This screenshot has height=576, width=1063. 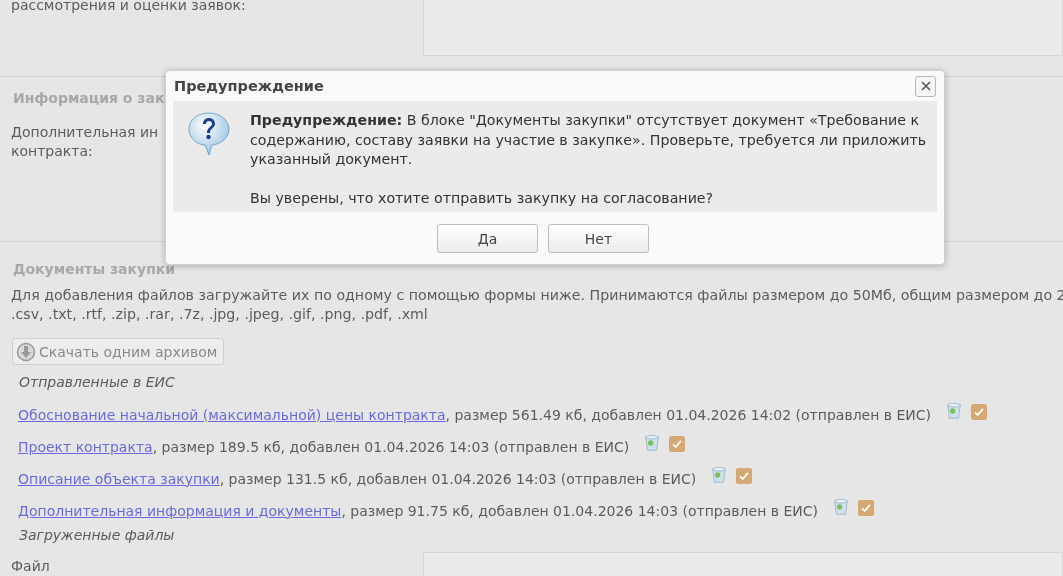 I want to click on dialog-message: Предупреждение: В блоке "Документы закупки" отсутствует документ «Требование к содержанию, составу заявки на участие в закупке». Проверьте, требуется ли приложить указанный документ., so click(x=589, y=140).